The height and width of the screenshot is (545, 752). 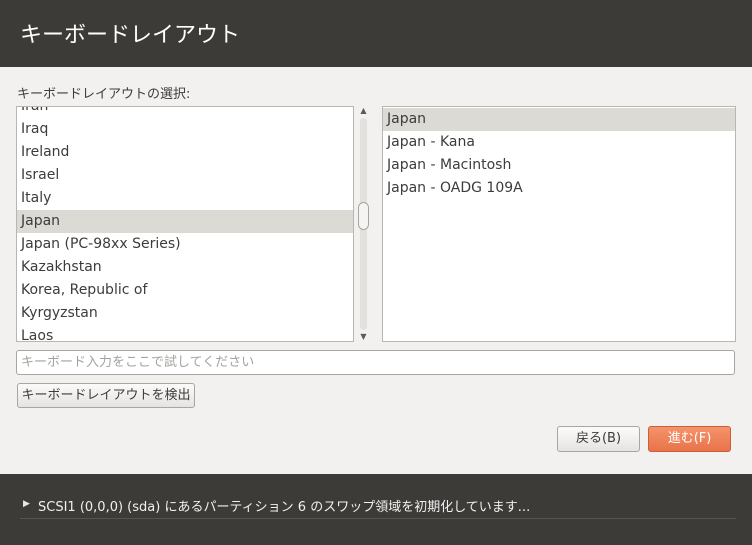 What do you see at coordinates (559, 165) in the screenshot?
I see `variant-list-item: Japan - Macintosh` at bounding box center [559, 165].